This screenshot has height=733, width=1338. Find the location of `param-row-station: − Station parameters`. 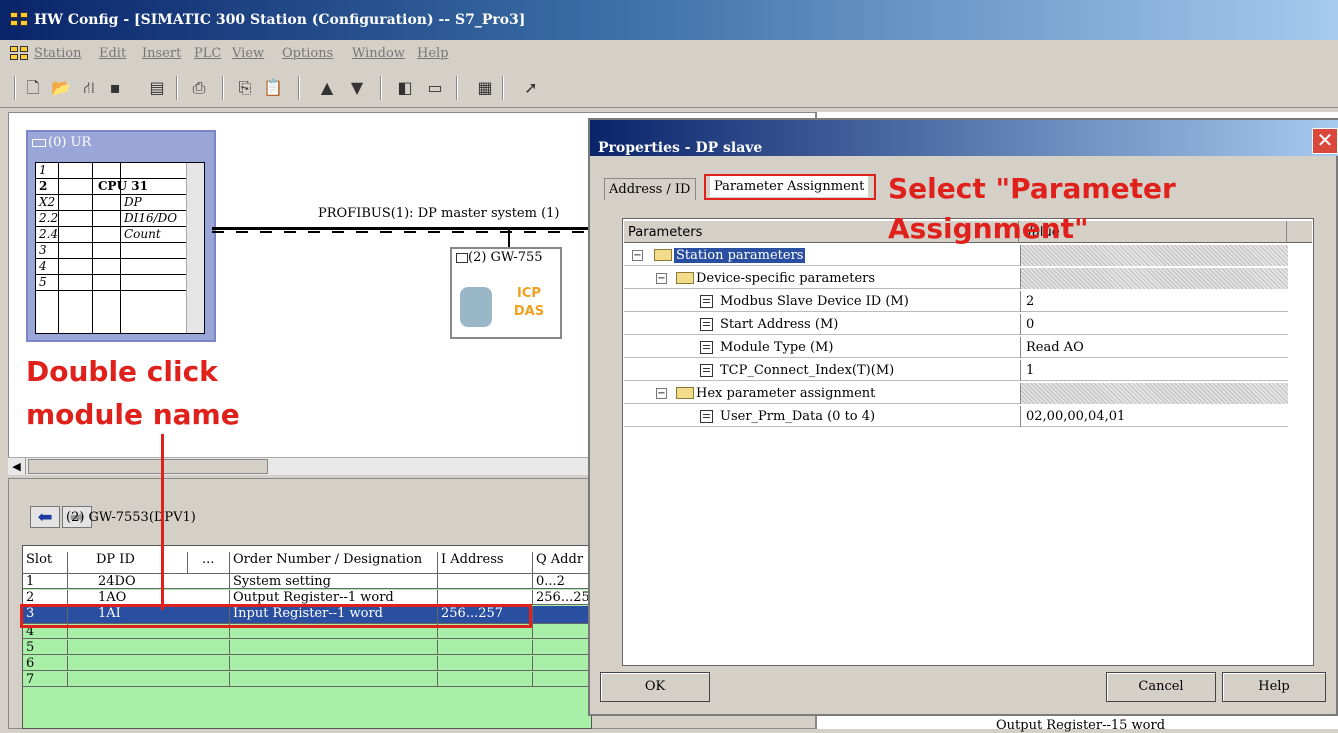

param-row-station: − Station parameters is located at coordinates (956, 255).